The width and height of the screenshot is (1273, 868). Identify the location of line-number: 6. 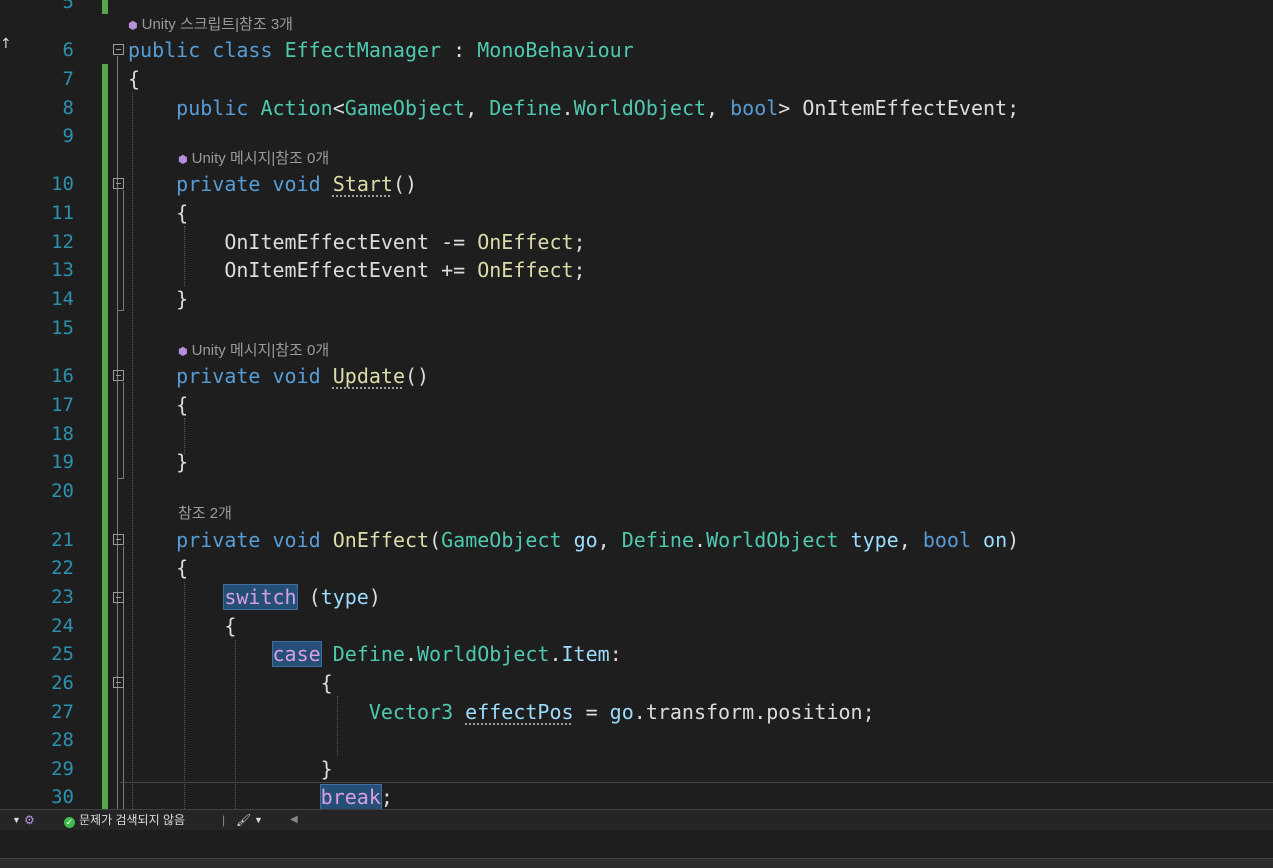
(68, 50).